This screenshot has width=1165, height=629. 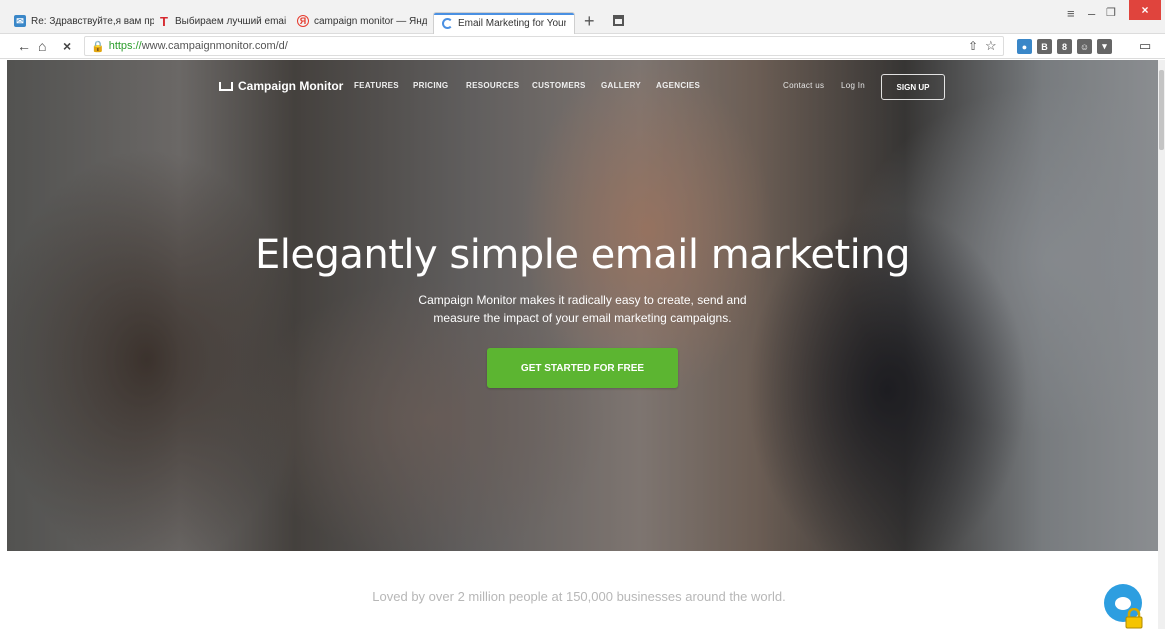 What do you see at coordinates (621, 85) in the screenshot?
I see `nav-gallery: GALLERY` at bounding box center [621, 85].